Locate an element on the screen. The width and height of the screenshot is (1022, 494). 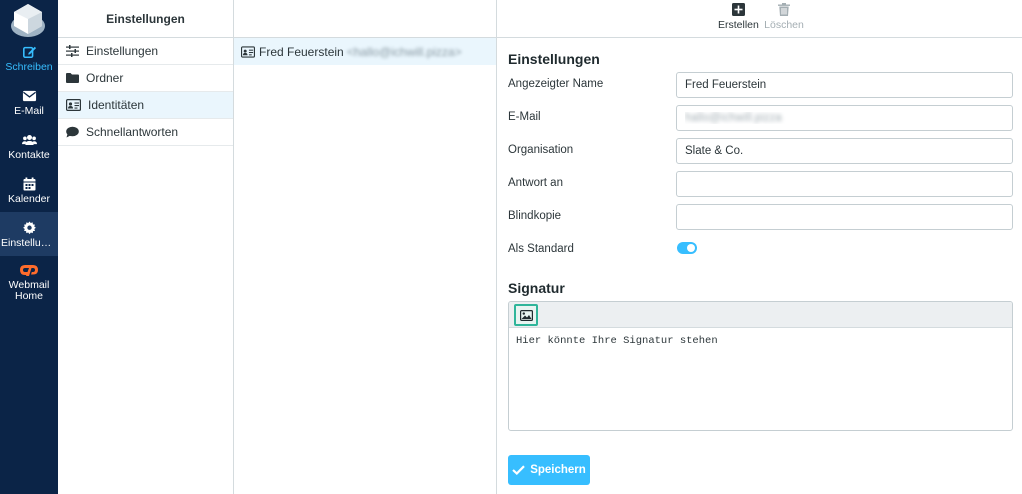
nav-mail: E-Mail is located at coordinates (29, 103).